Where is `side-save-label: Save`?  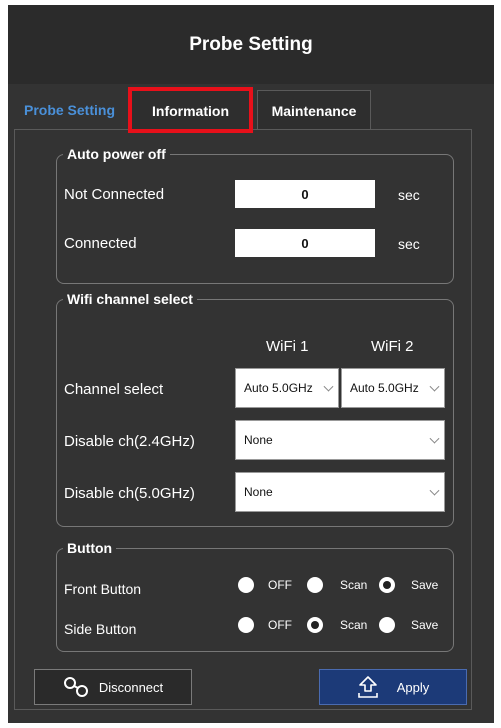 side-save-label: Save is located at coordinates (425, 625).